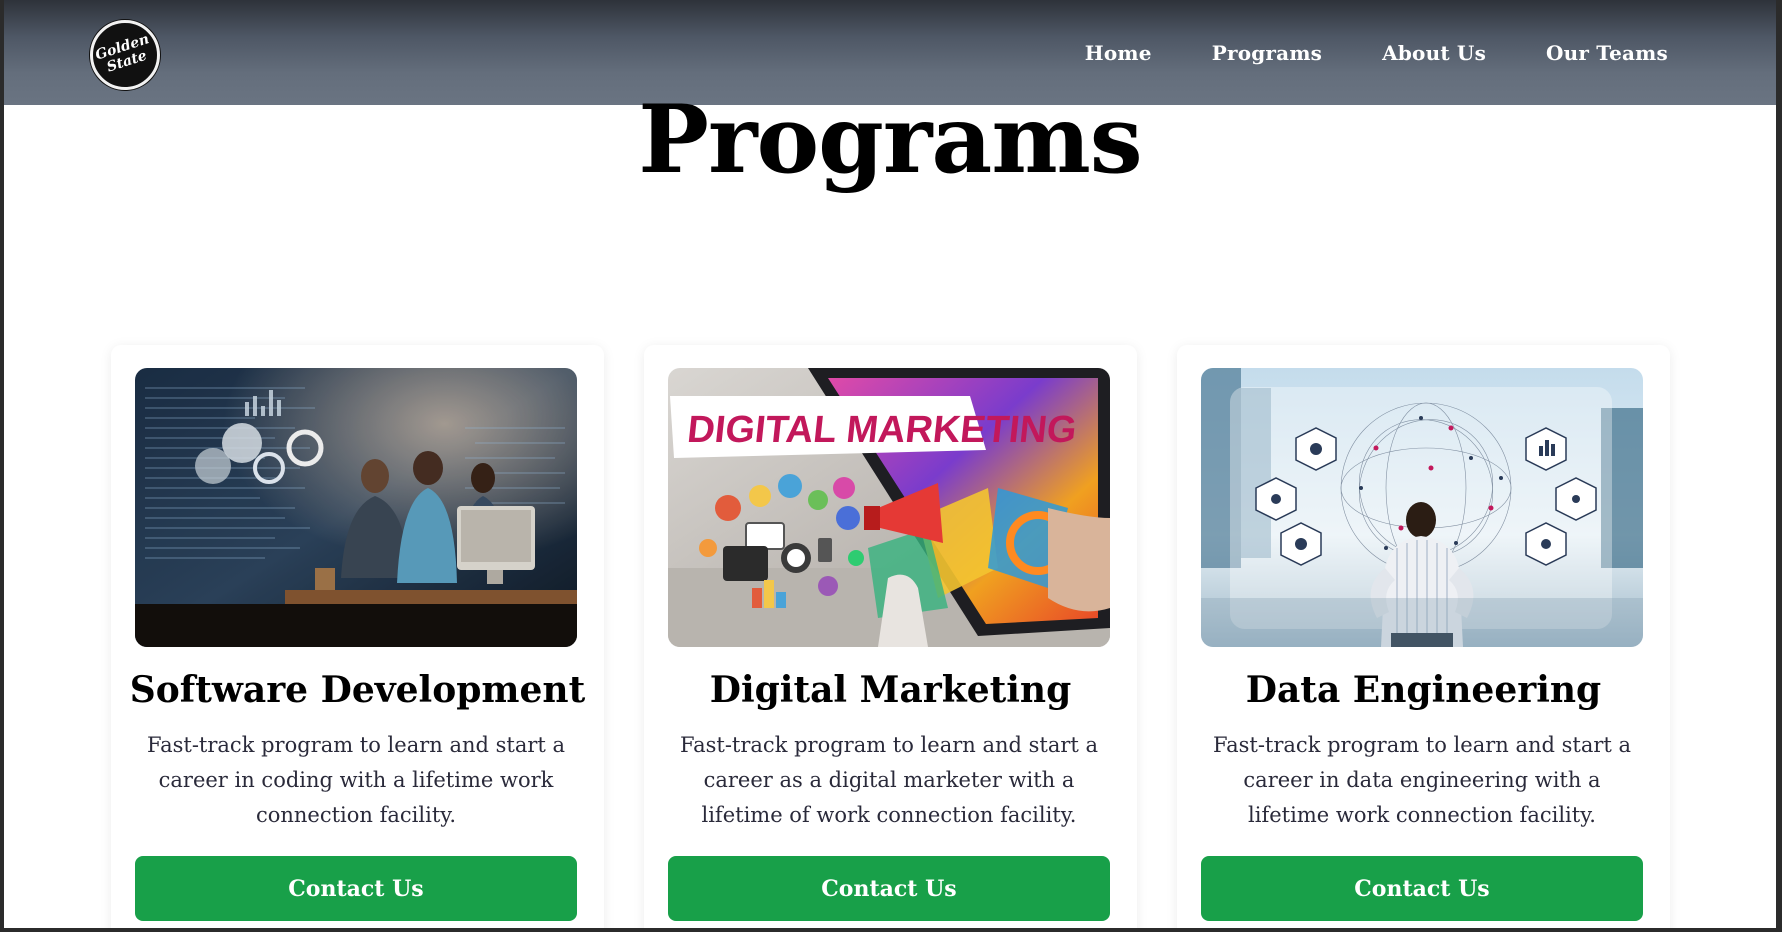 This screenshot has height=932, width=1782. I want to click on nav-link-programs: Programs, so click(1267, 53).